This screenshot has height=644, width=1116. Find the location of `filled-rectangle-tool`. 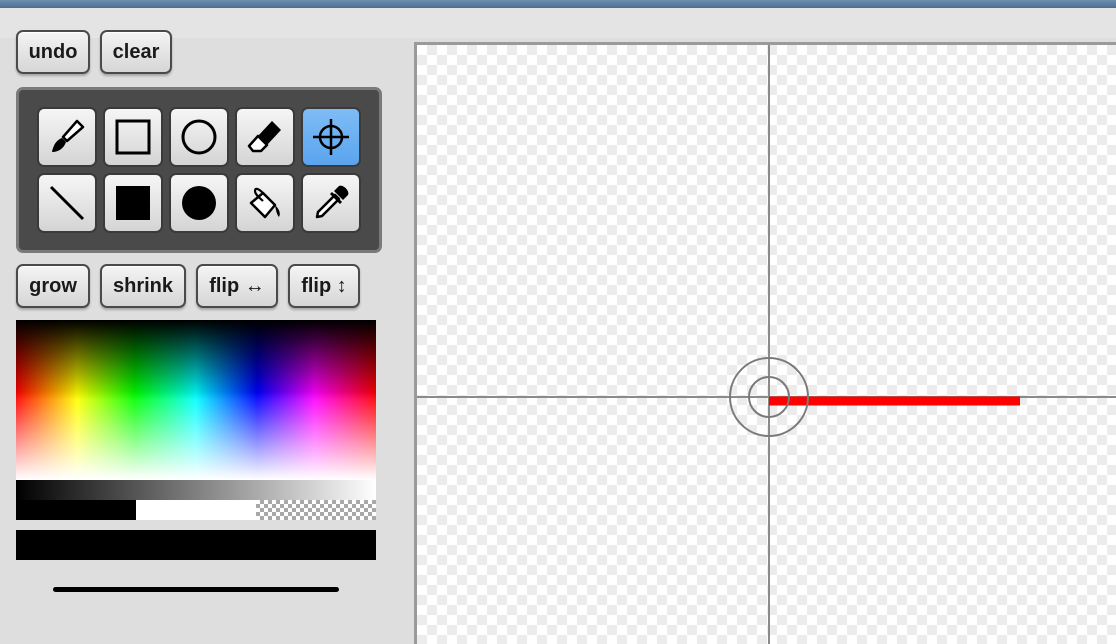

filled-rectangle-tool is located at coordinates (133, 203).